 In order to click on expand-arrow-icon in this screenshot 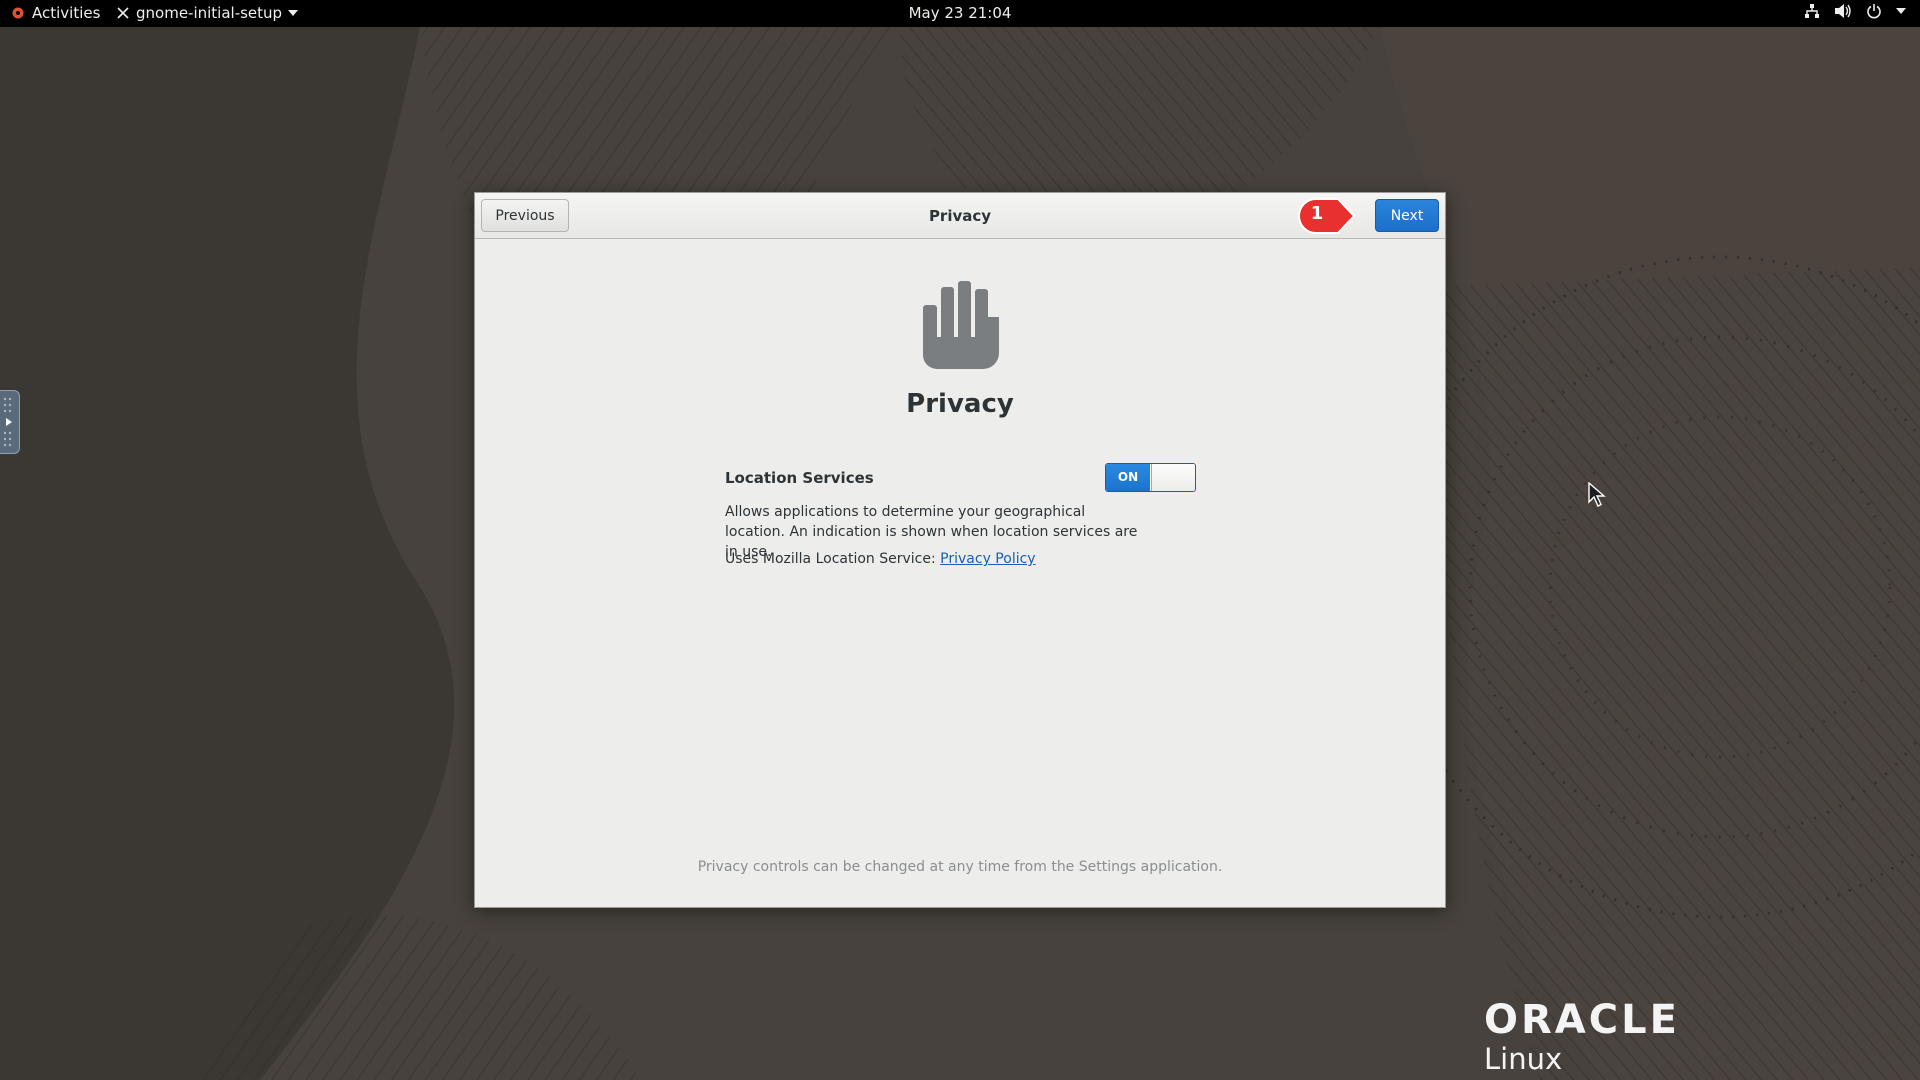, I will do `click(7, 422)`.